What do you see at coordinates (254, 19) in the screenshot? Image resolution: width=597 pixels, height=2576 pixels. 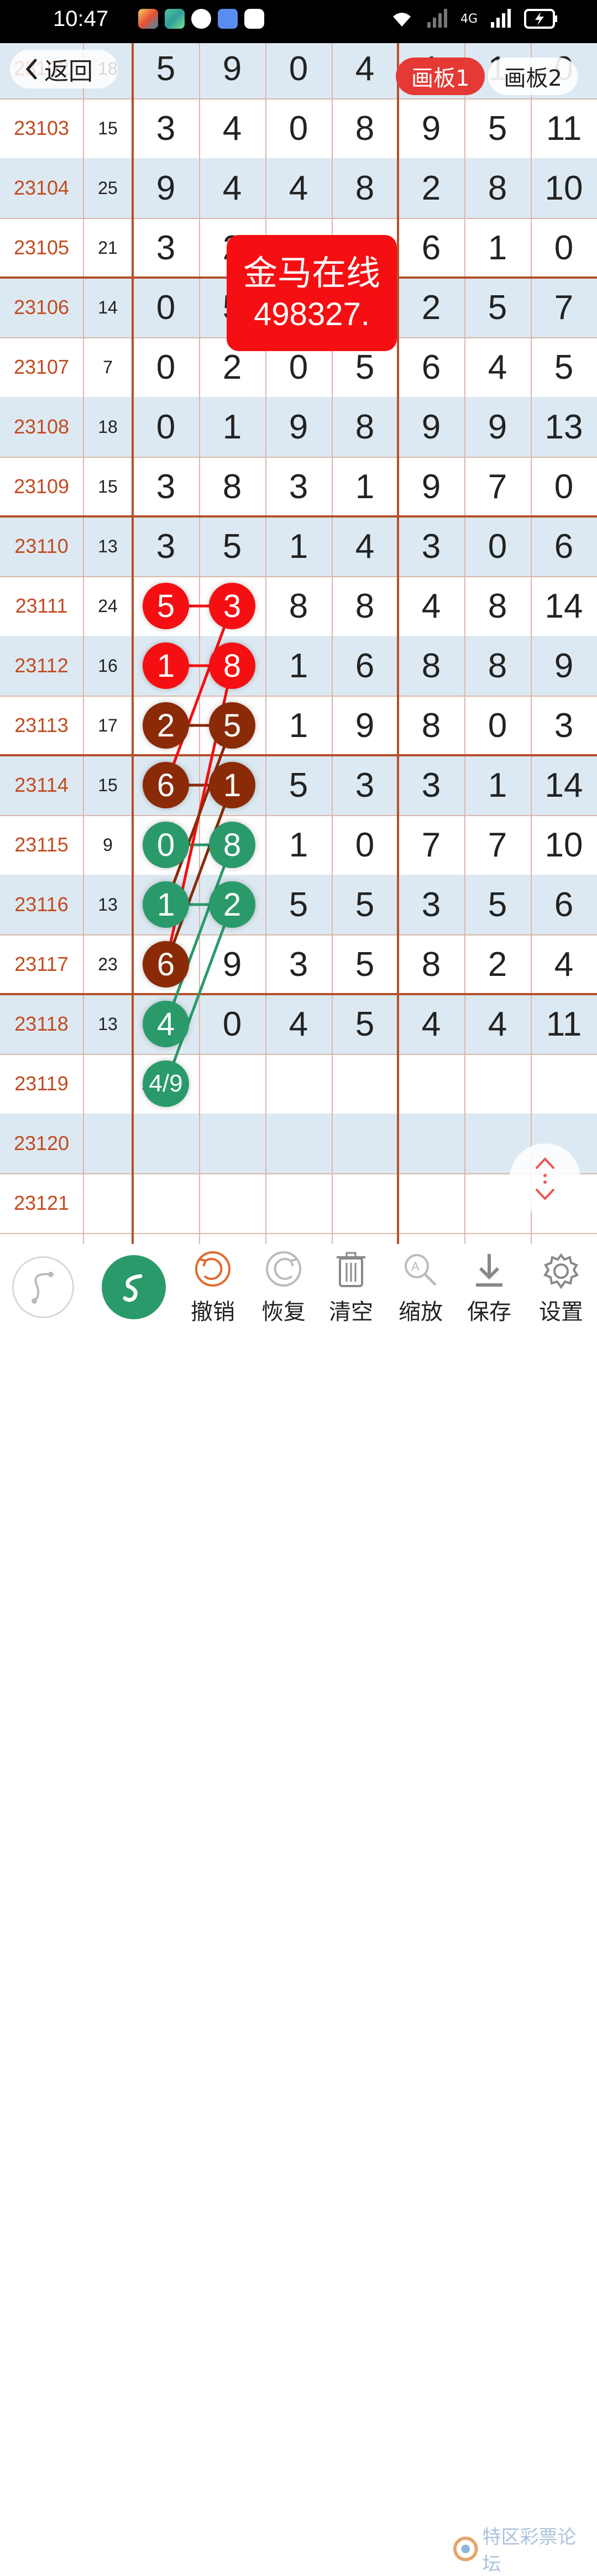 I see `hand-icon` at bounding box center [254, 19].